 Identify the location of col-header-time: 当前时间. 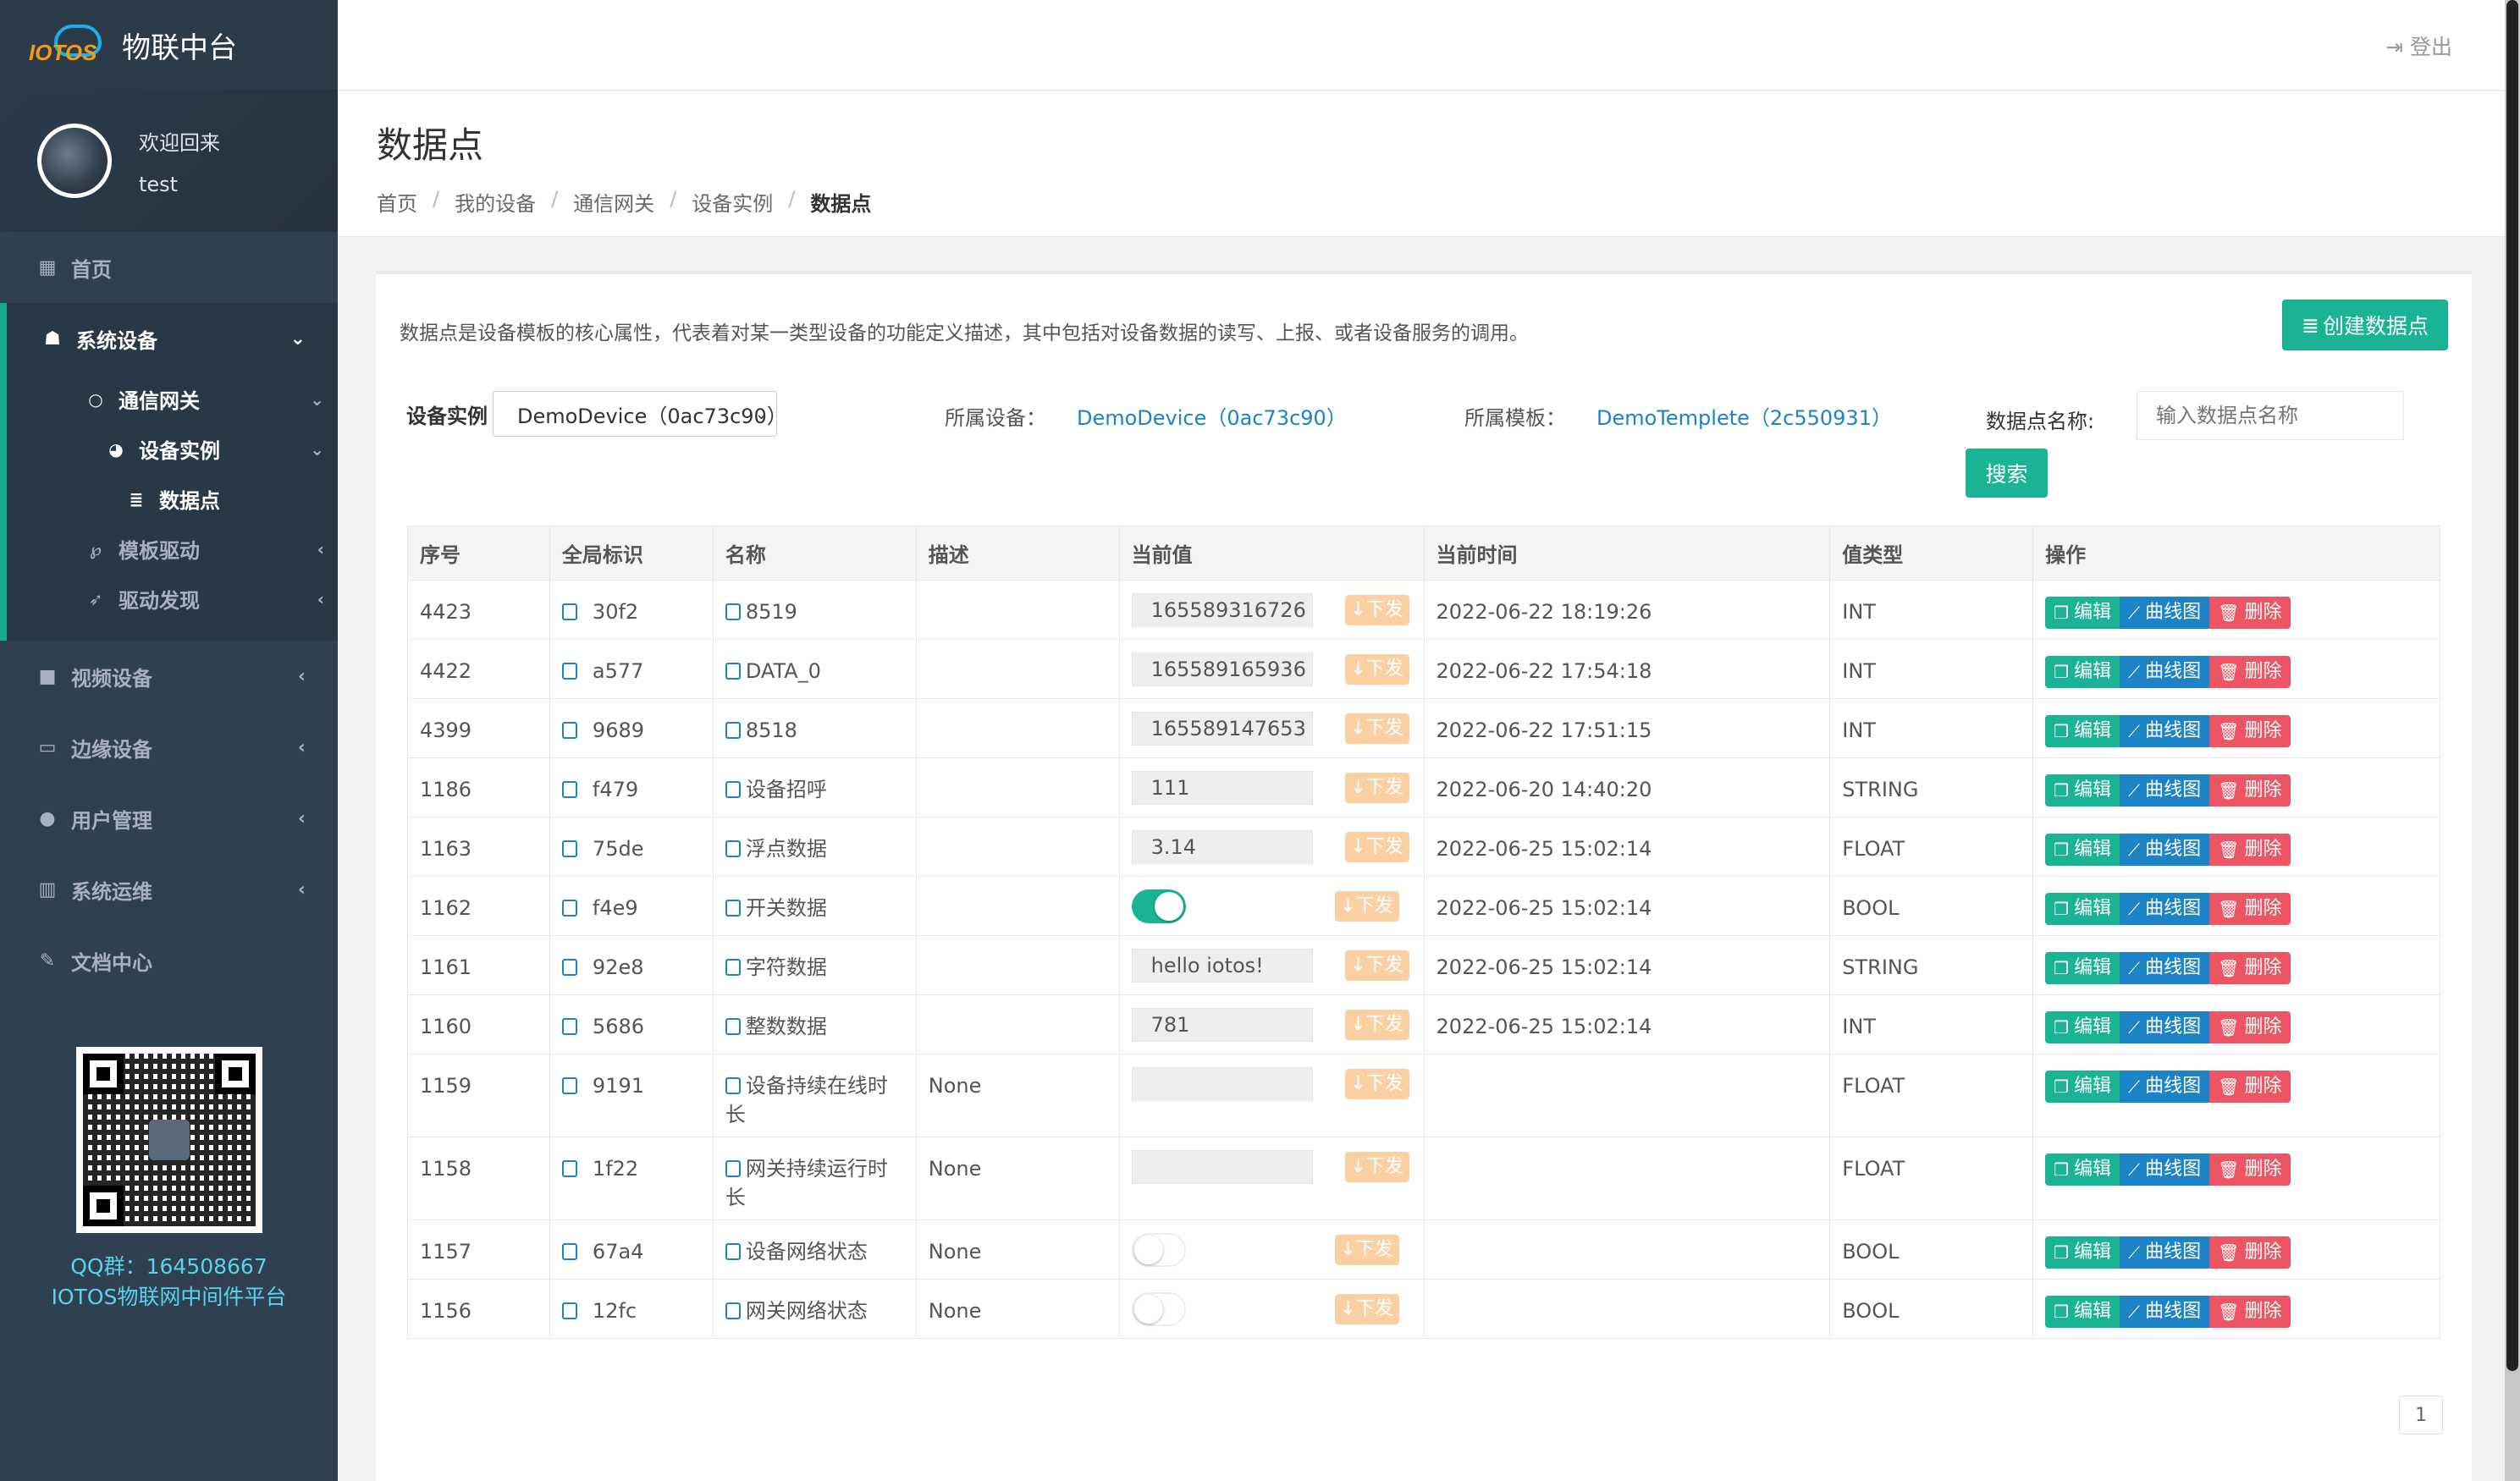
(1627, 553).